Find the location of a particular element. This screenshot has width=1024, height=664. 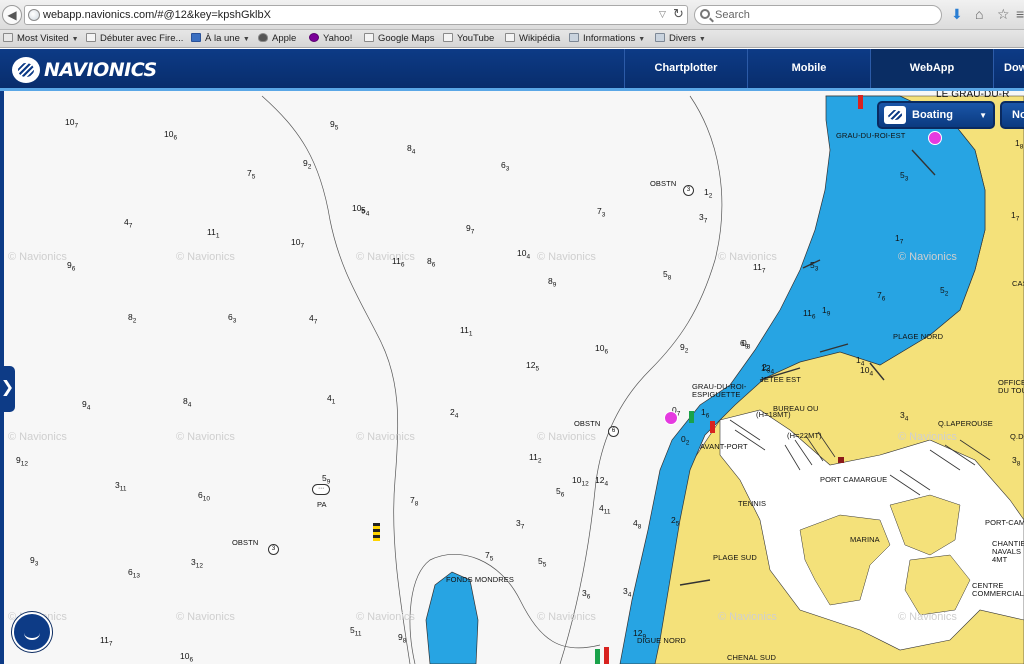

bookmark-most-visited: Most Visited ▼ is located at coordinates (41, 39).